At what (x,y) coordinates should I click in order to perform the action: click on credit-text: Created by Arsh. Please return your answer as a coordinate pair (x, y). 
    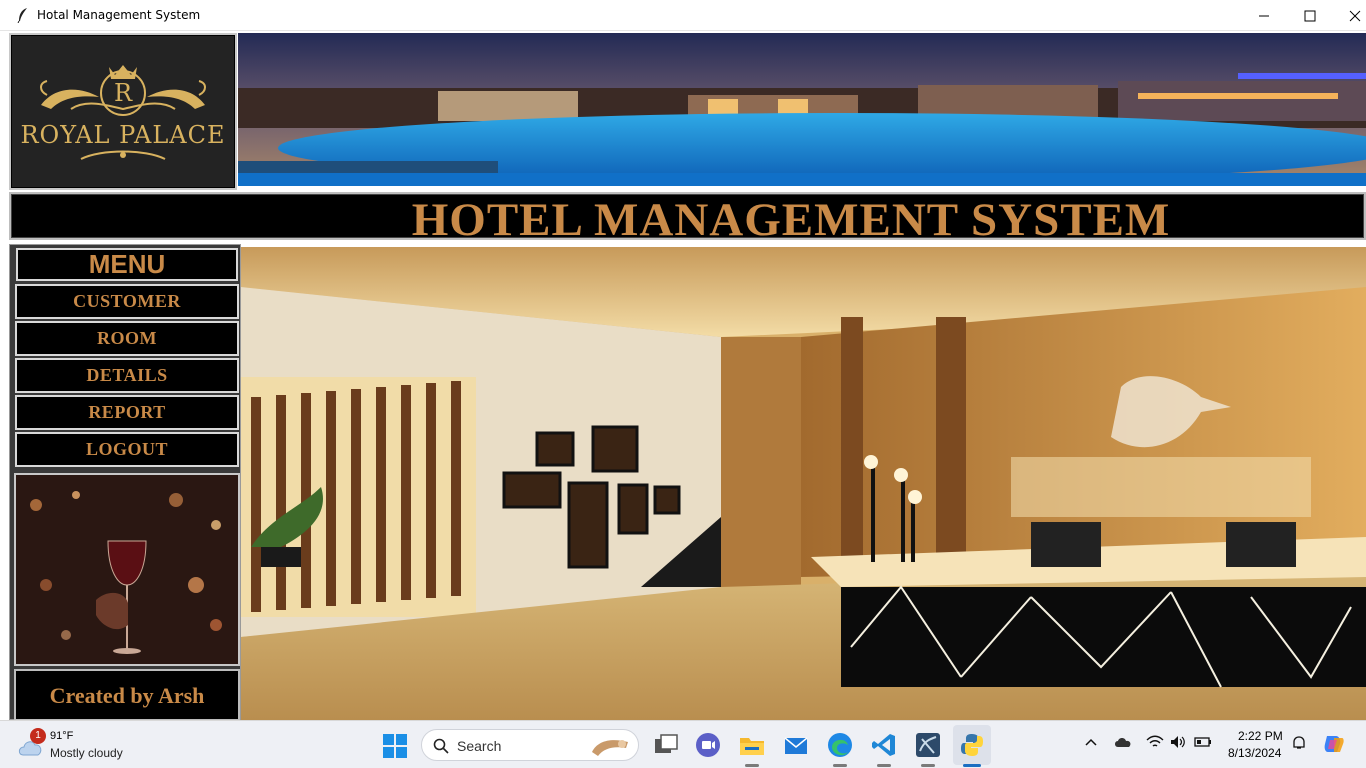
    Looking at the image, I should click on (127, 695).